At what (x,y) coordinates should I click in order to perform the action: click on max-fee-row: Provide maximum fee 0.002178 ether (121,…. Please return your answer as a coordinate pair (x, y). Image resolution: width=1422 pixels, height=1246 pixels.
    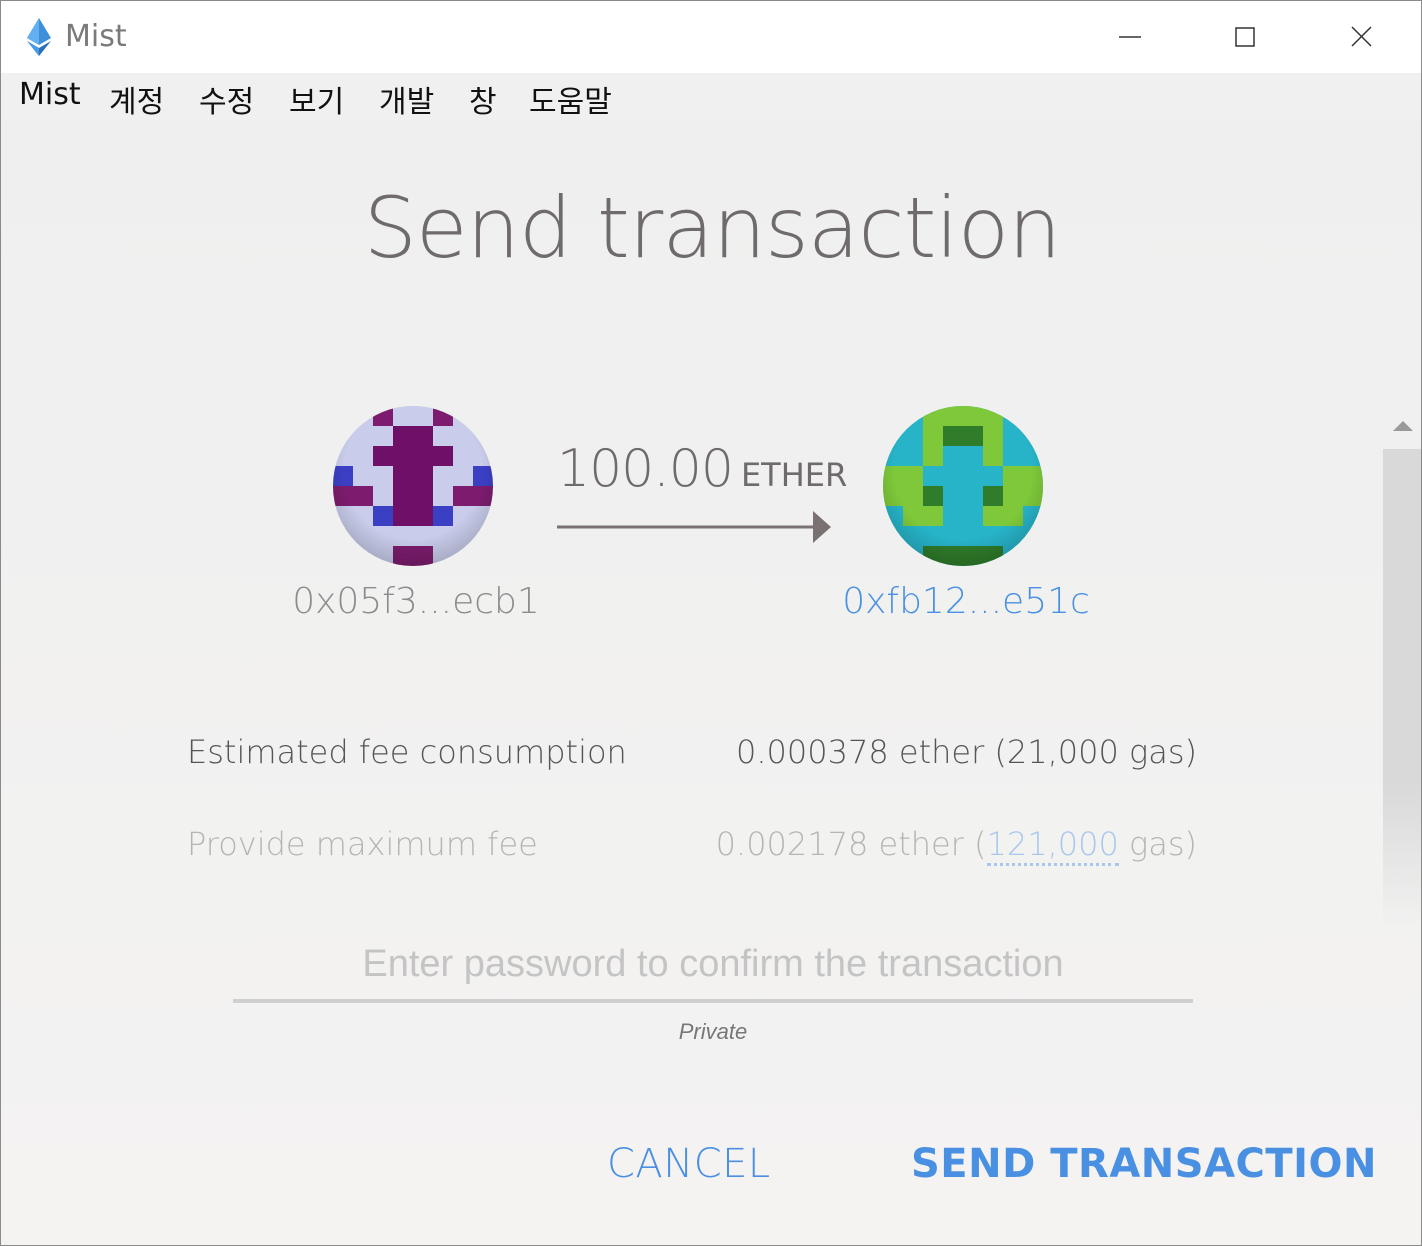
    Looking at the image, I should click on (692, 850).